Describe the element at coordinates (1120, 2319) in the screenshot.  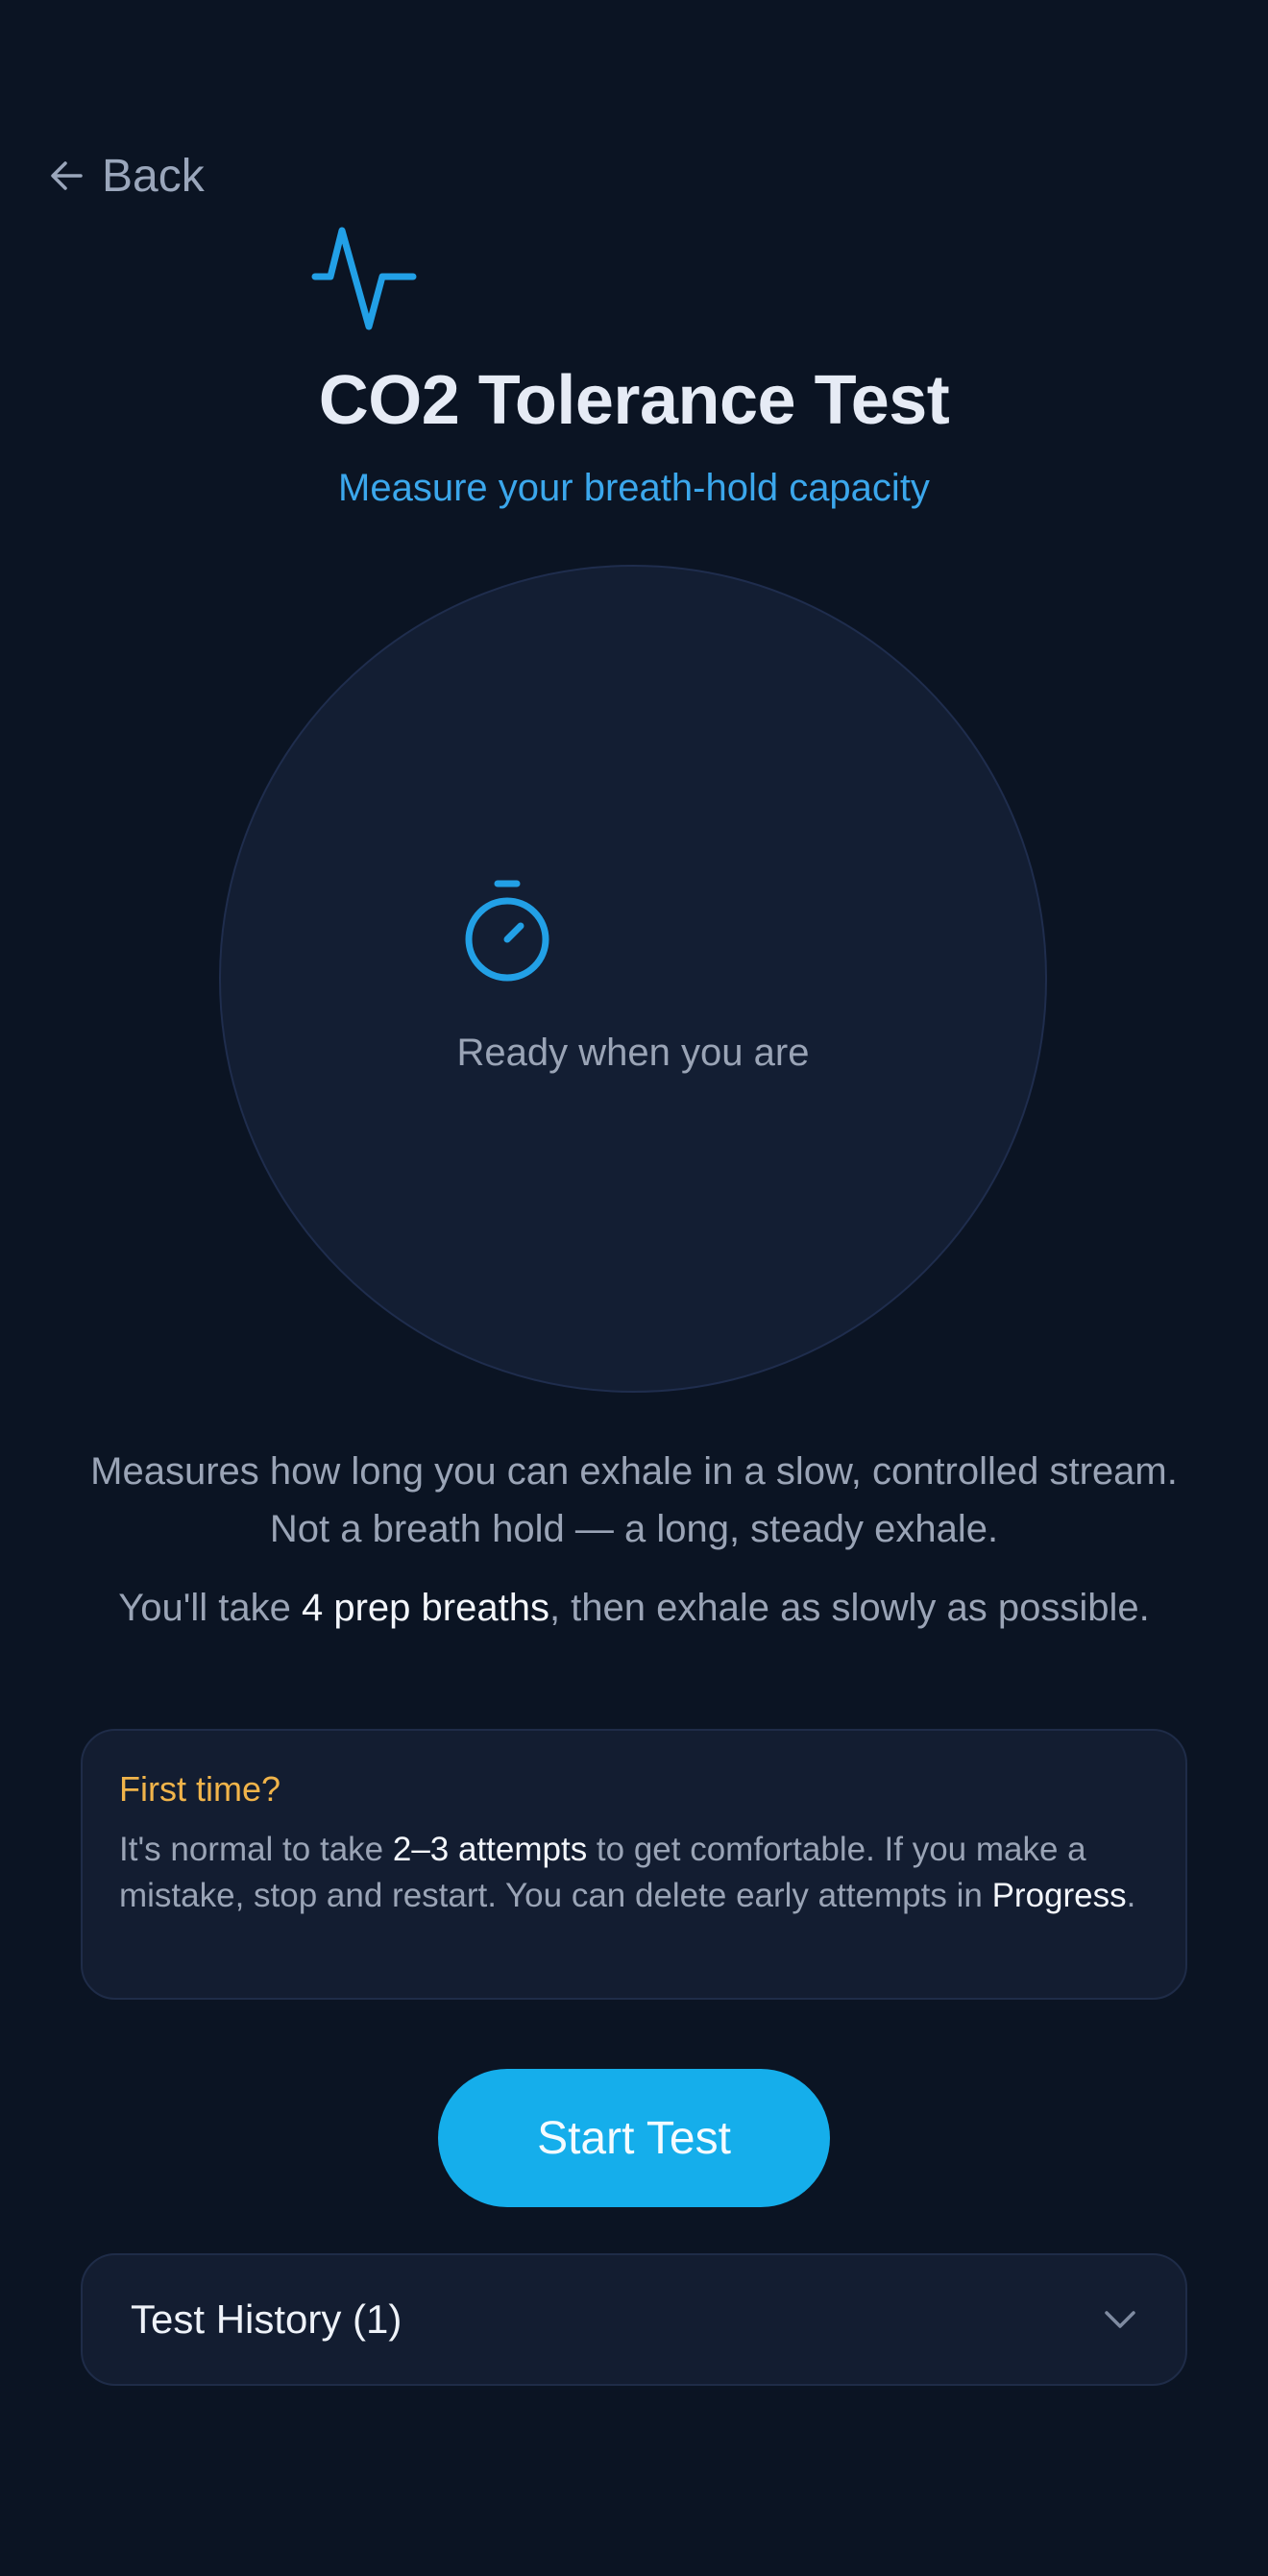
I see `chevron-down-icon` at that location.